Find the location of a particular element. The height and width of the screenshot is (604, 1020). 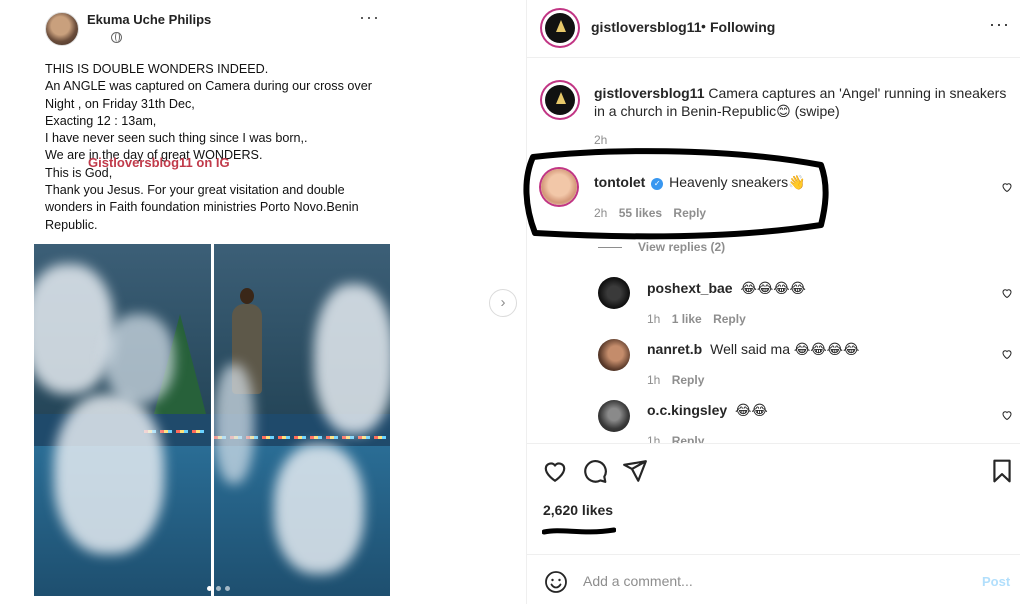

comment-input is located at coordinates (773, 581).